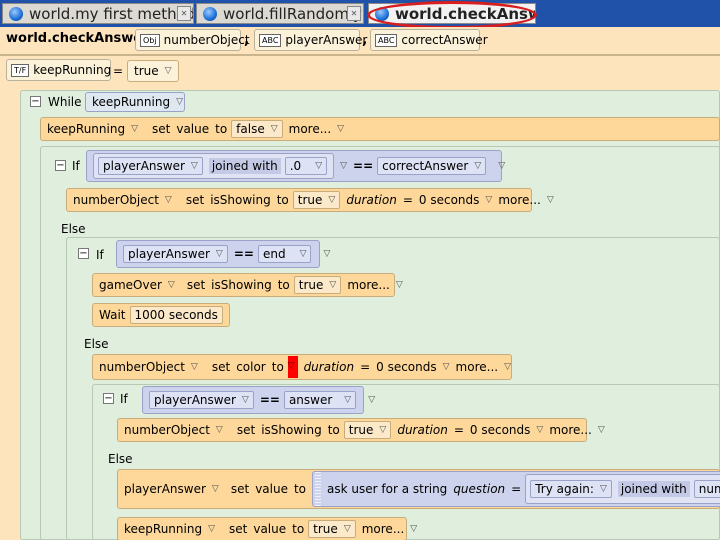 Image resolution: width=720 pixels, height=540 pixels. What do you see at coordinates (622, 489) in the screenshot?
I see `question-joined-expression: Try again: ▽ joined with numbe` at bounding box center [622, 489].